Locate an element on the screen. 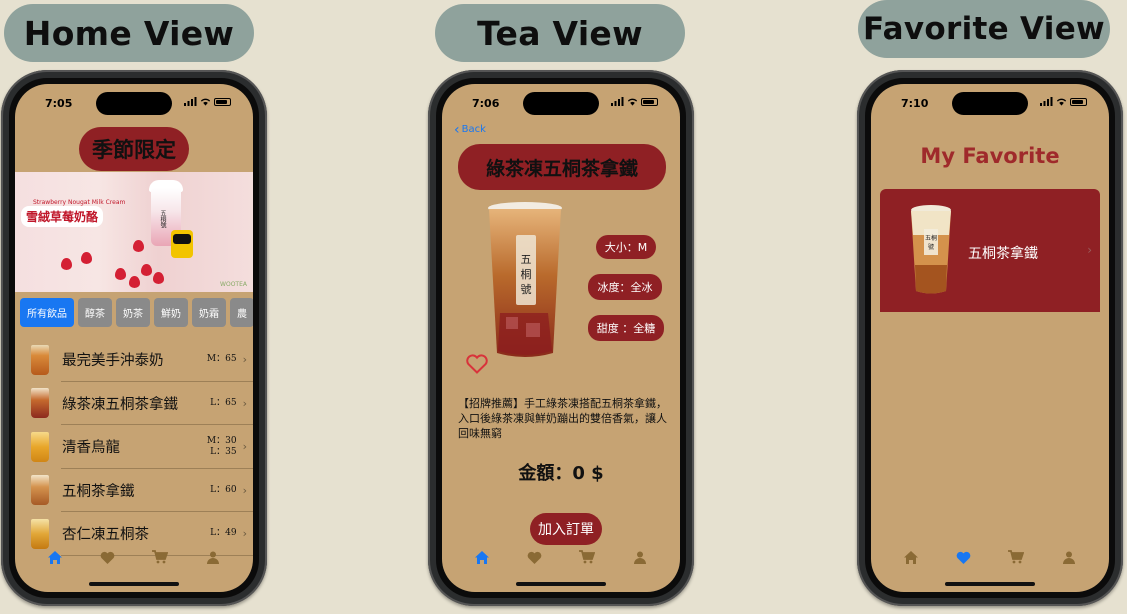 Image resolution: width=1127 pixels, height=614 pixels. drink-thumbnail: 五桐 號 is located at coordinates (931, 249).